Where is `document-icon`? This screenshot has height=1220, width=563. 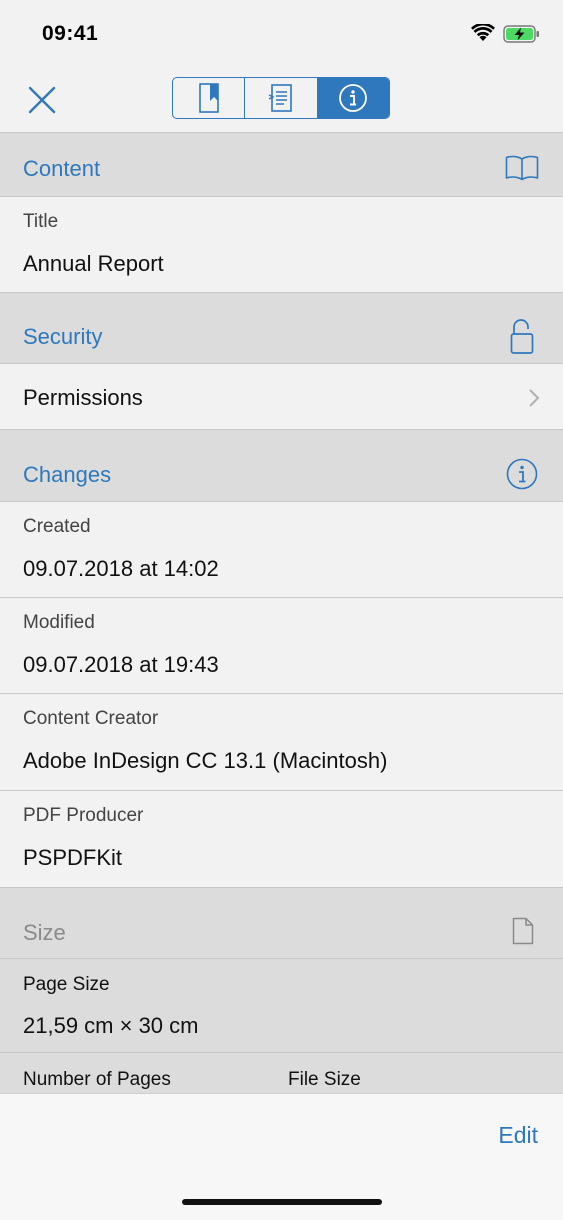
document-icon is located at coordinates (523, 933).